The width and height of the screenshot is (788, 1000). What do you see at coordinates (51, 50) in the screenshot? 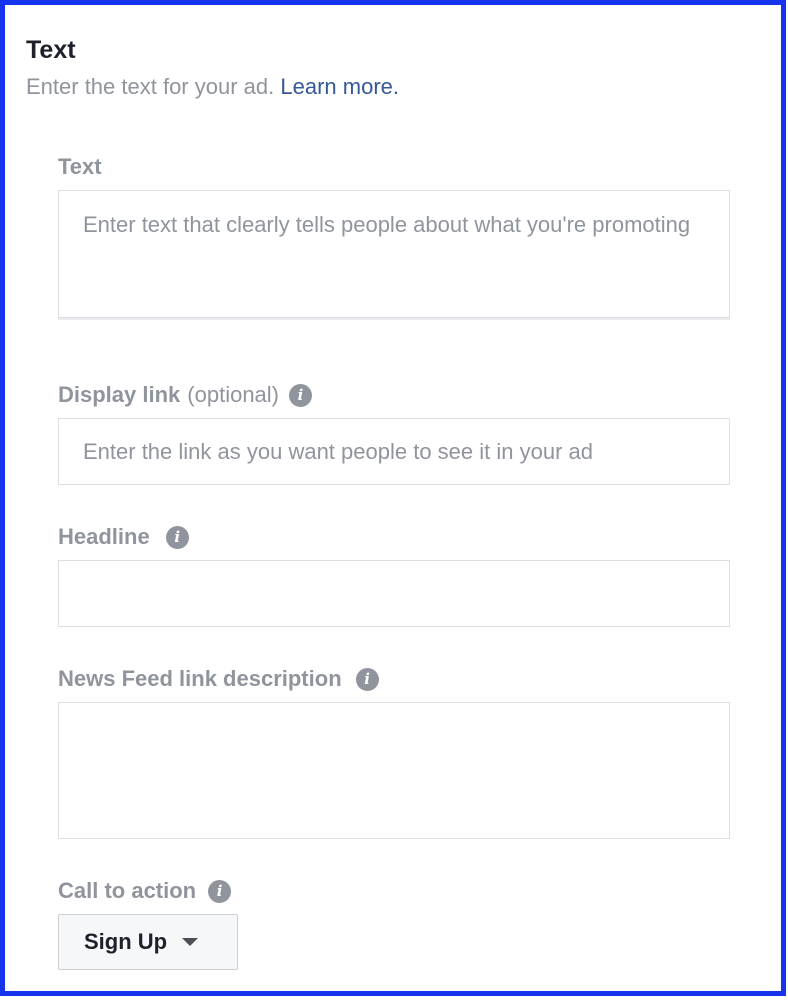
I see `section-title: Text` at bounding box center [51, 50].